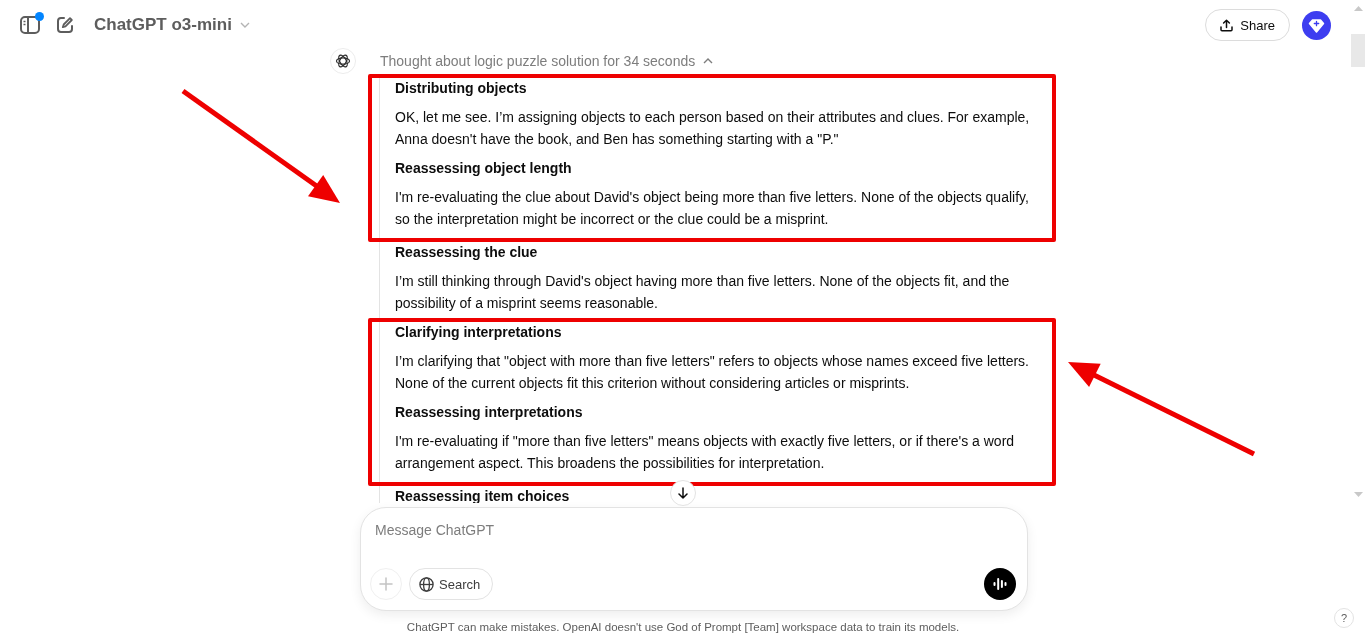 Image resolution: width=1366 pixels, height=641 pixels. Describe the element at coordinates (244, 25) in the screenshot. I see `chevron-down-icon` at that location.